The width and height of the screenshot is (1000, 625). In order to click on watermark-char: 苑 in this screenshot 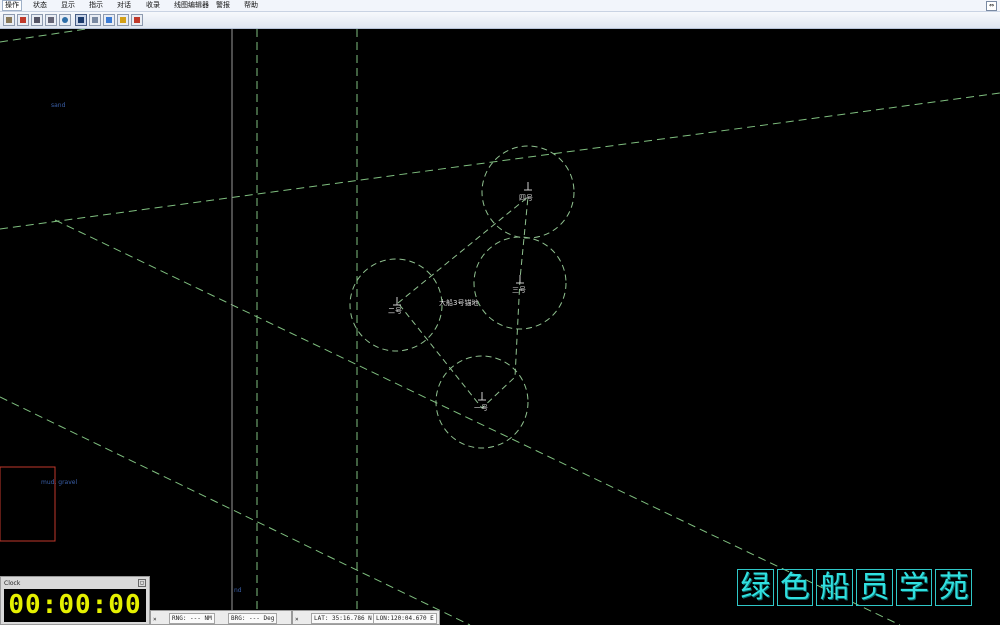, I will do `click(954, 587)`.